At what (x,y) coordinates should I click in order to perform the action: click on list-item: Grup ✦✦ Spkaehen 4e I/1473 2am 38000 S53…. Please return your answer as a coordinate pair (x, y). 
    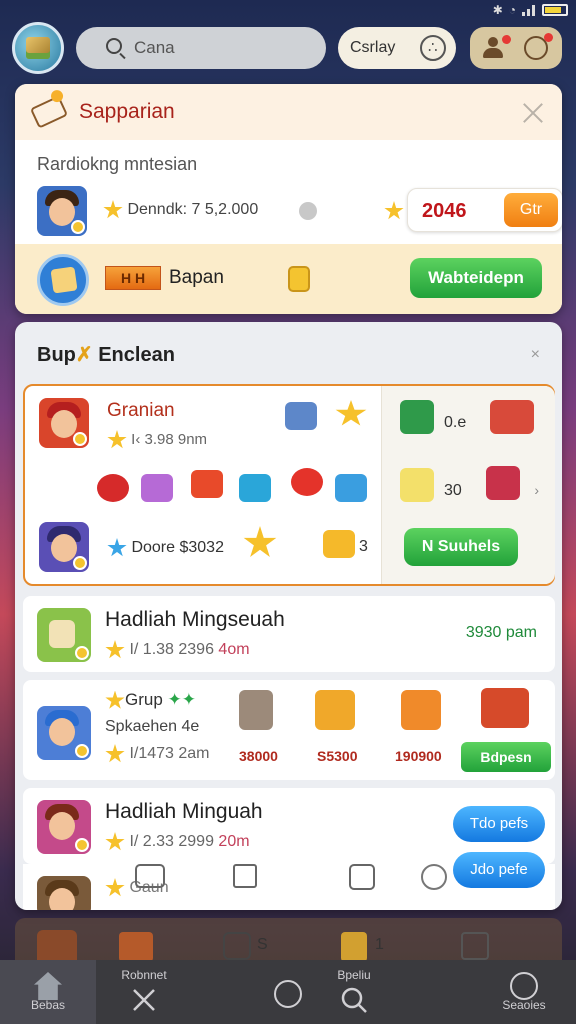
    Looking at the image, I should click on (289, 730).